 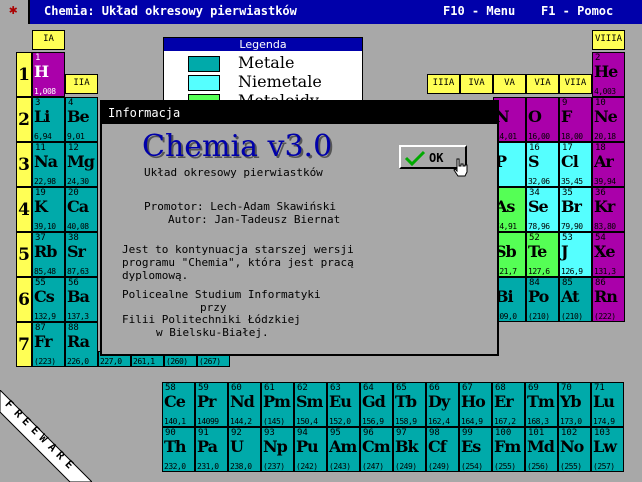 I want to click on element-symbol: Md, so click(x=541, y=446).